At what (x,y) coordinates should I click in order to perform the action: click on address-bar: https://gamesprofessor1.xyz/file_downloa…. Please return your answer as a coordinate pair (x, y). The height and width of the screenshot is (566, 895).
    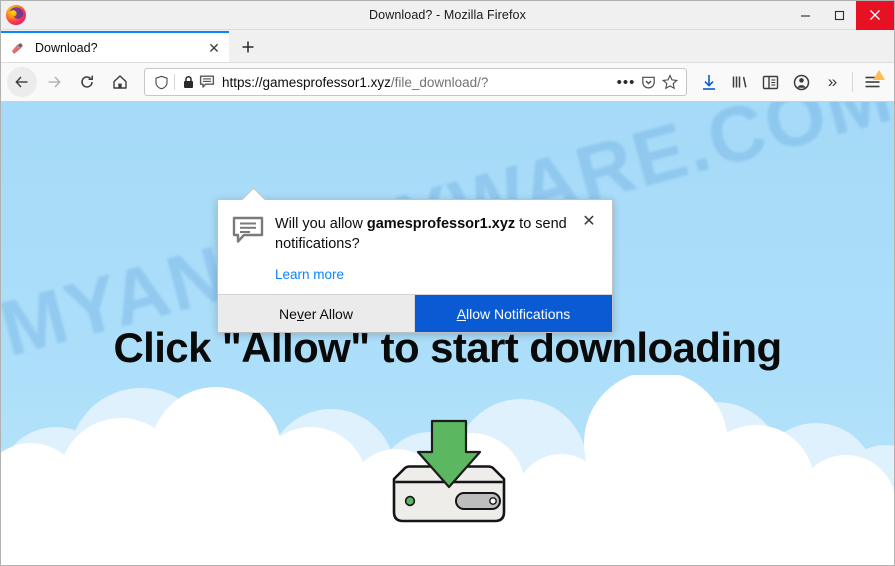
    Looking at the image, I should click on (415, 82).